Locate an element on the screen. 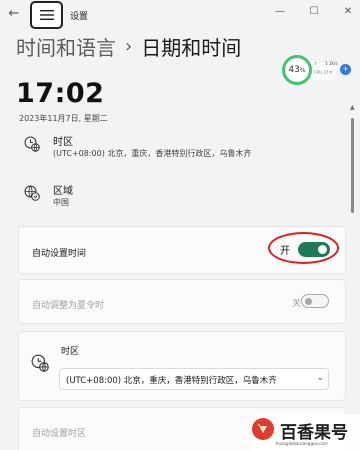  chevron-down-icon: ⌄ is located at coordinates (319, 378).